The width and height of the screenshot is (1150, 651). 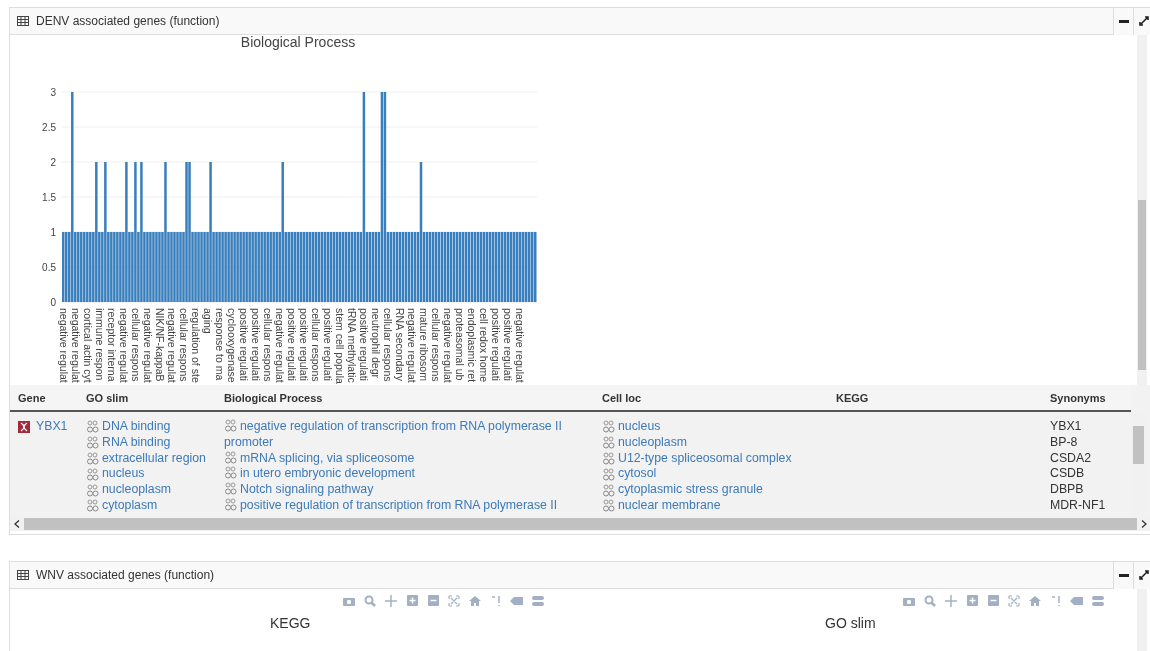 What do you see at coordinates (231, 345) in the screenshot?
I see `x-tick-label: cyclooxygenase` at bounding box center [231, 345].